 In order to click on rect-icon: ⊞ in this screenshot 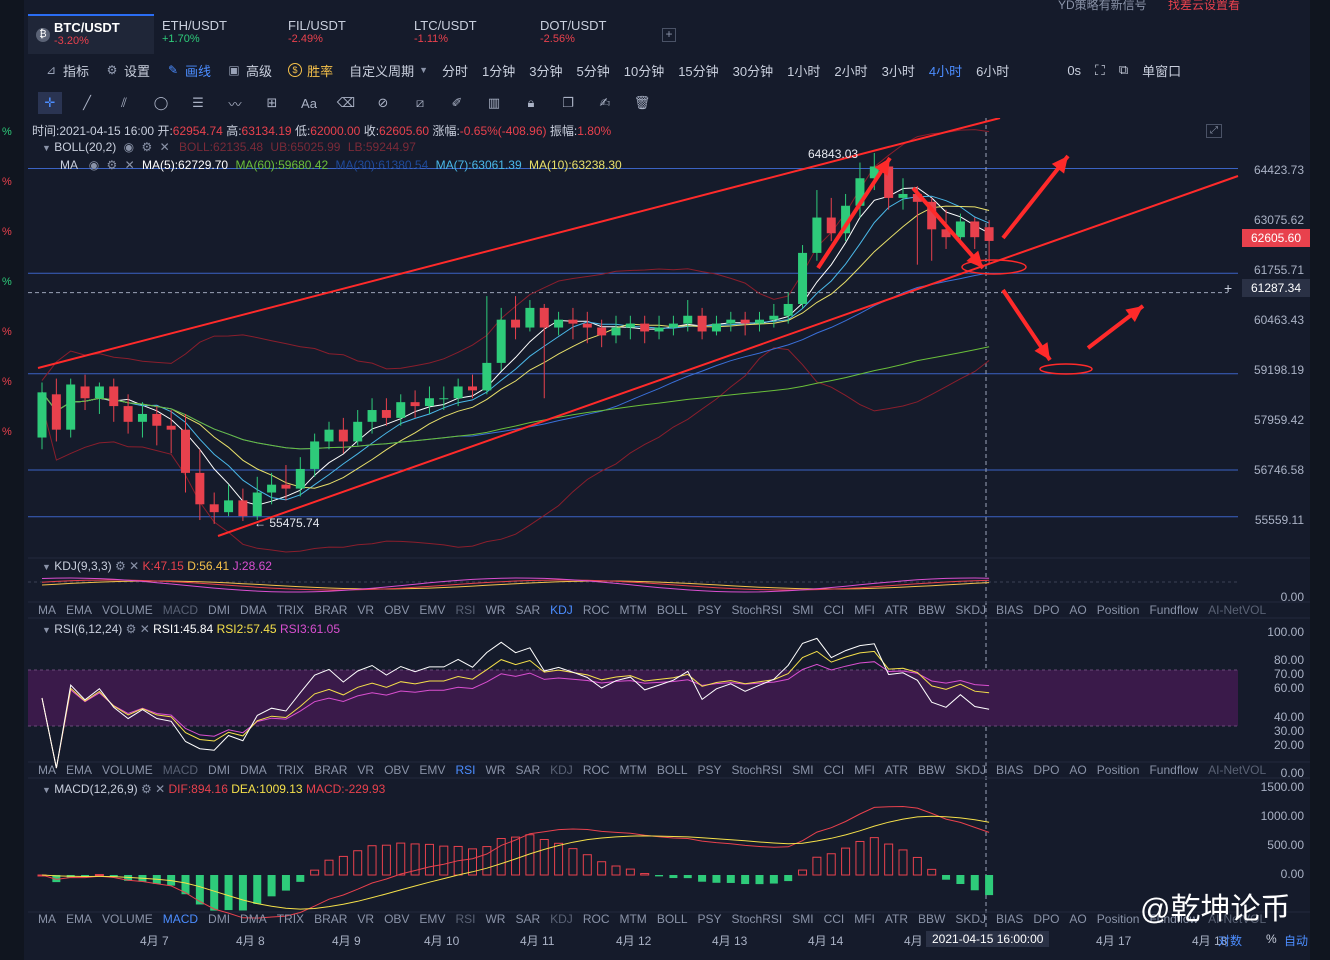, I will do `click(272, 103)`.